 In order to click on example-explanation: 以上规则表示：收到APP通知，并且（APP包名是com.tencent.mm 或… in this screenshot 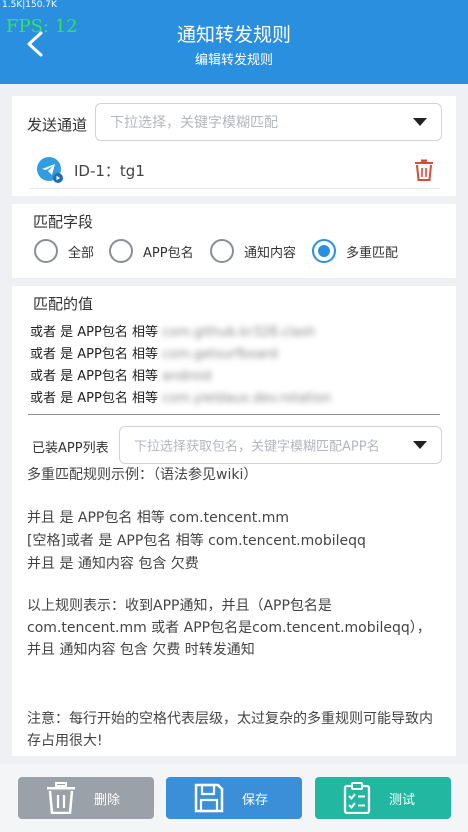, I will do `click(229, 628)`.